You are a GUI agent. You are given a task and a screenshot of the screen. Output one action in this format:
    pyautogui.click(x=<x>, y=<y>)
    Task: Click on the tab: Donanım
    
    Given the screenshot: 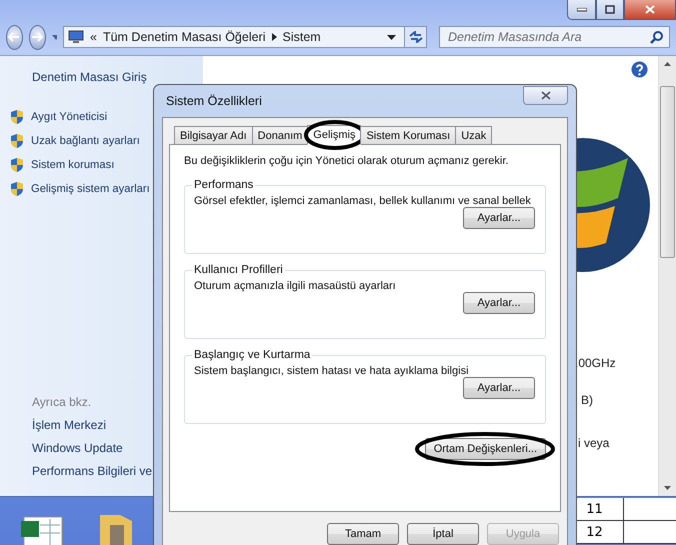 What is the action you would take?
    pyautogui.click(x=280, y=135)
    